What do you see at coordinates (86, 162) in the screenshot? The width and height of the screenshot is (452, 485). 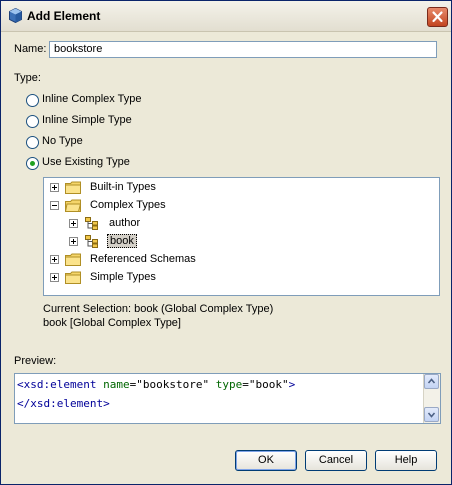 I see `radio-label: Use Existing Type` at bounding box center [86, 162].